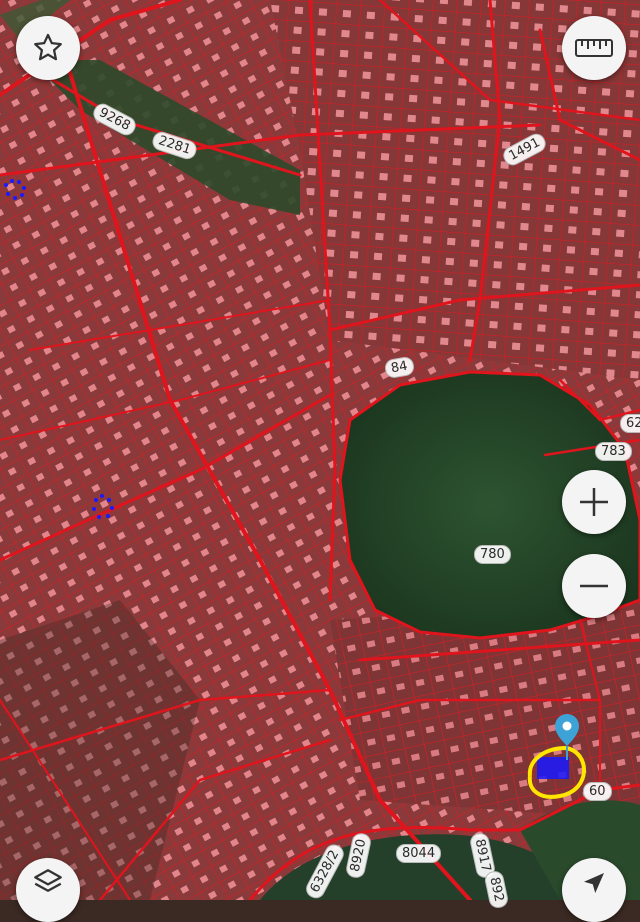 The image size is (640, 922). What do you see at coordinates (613, 451) in the screenshot?
I see `parcel-label: 783` at bounding box center [613, 451].